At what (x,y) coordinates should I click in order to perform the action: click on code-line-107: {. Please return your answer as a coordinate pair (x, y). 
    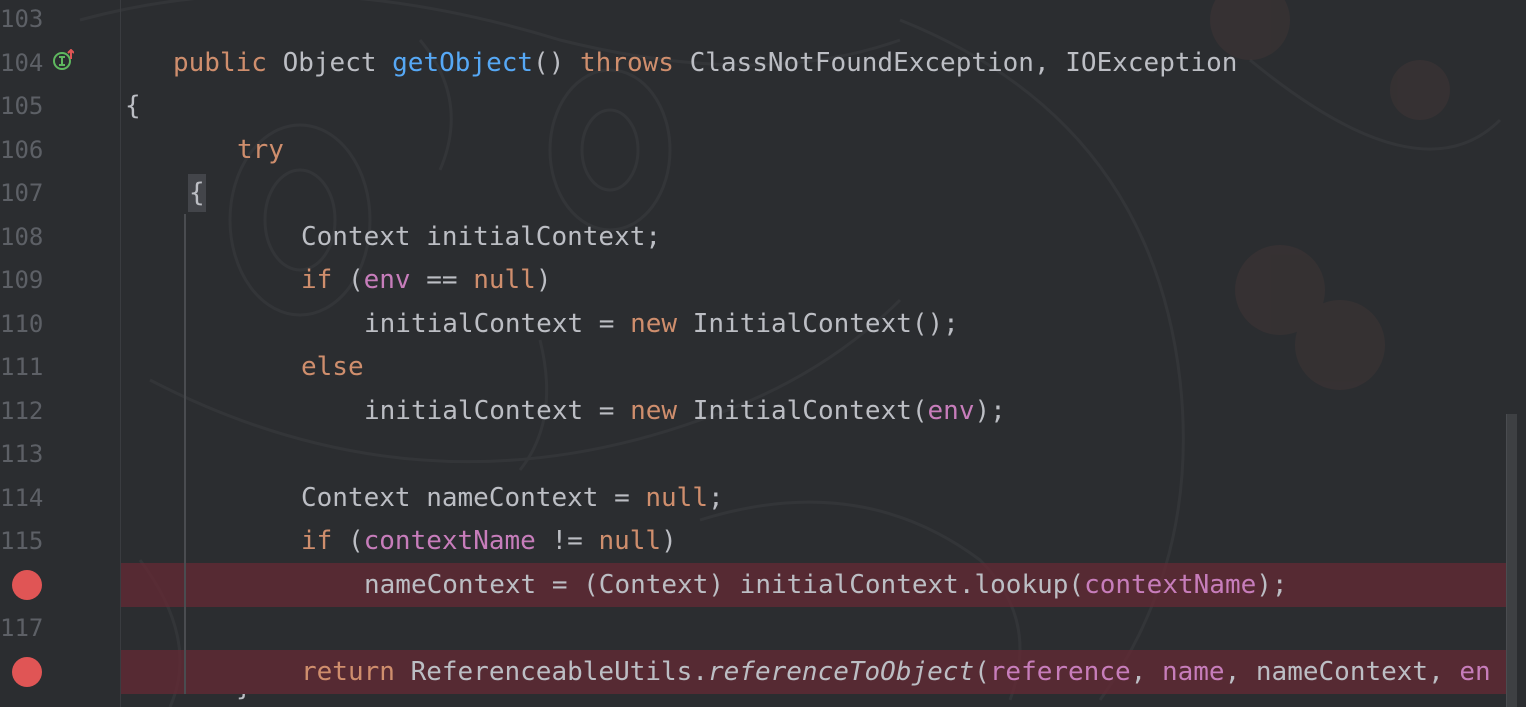
    Looking at the image, I should click on (197, 193).